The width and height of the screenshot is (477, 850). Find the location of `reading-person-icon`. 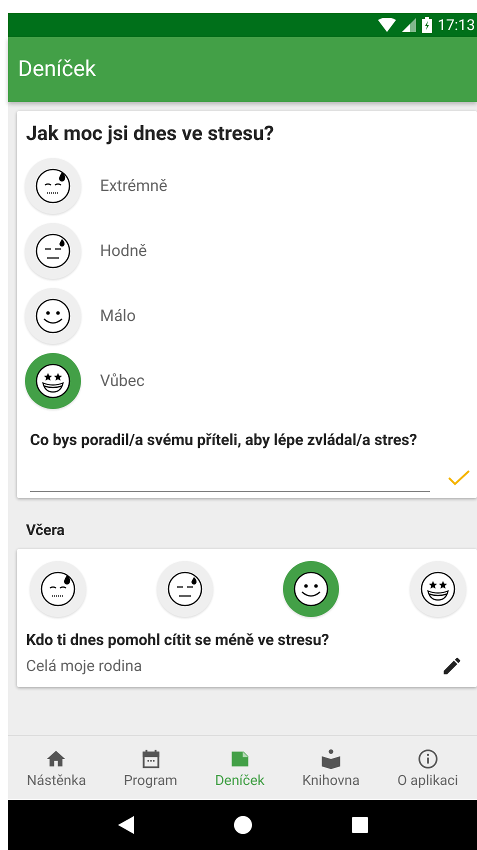

reading-person-icon is located at coordinates (331, 759).